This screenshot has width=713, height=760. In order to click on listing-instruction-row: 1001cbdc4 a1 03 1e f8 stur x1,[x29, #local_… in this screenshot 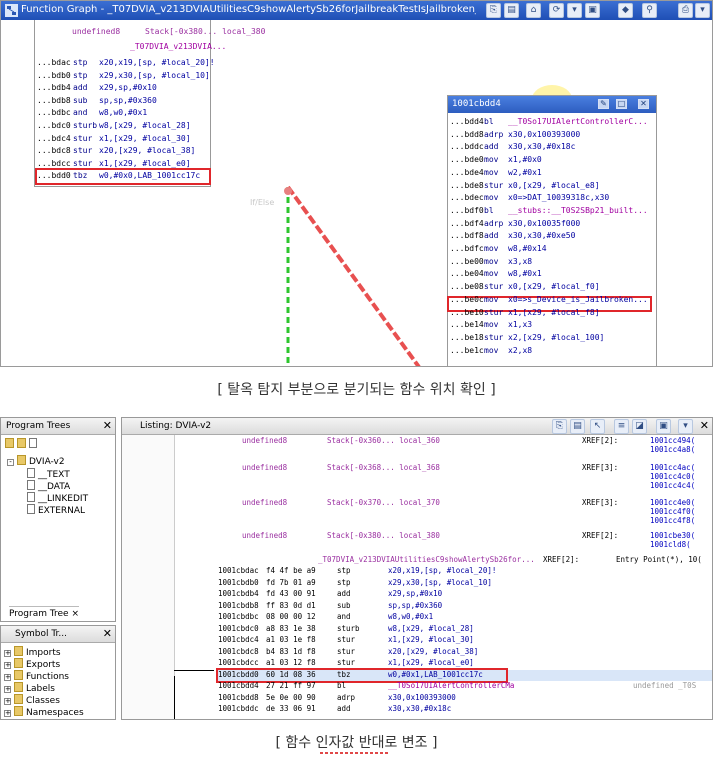, I will do `click(465, 640)`.